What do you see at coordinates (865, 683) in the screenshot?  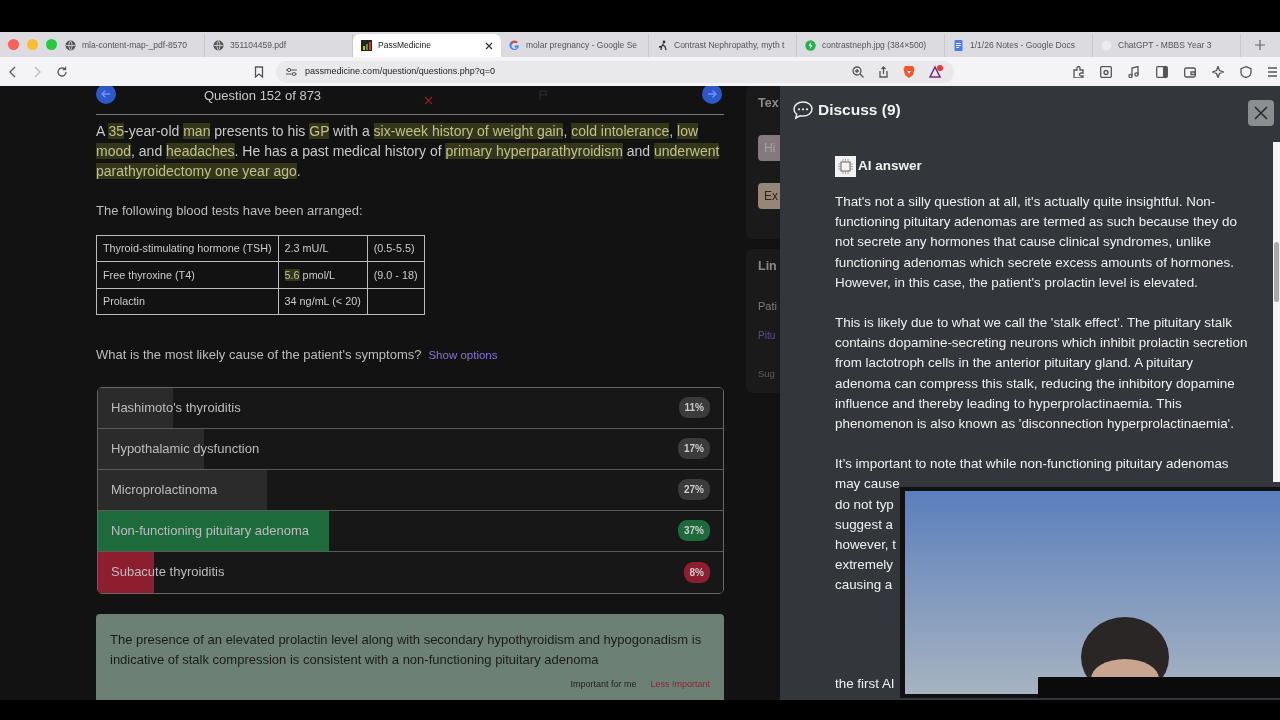 I see `answer-text: the first AI` at bounding box center [865, 683].